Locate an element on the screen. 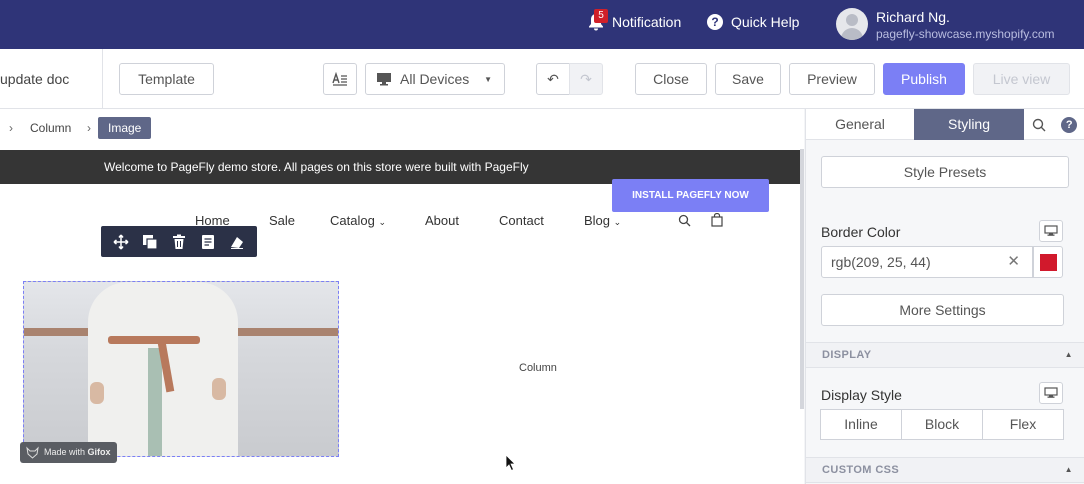  element-toolbar is located at coordinates (179, 241).